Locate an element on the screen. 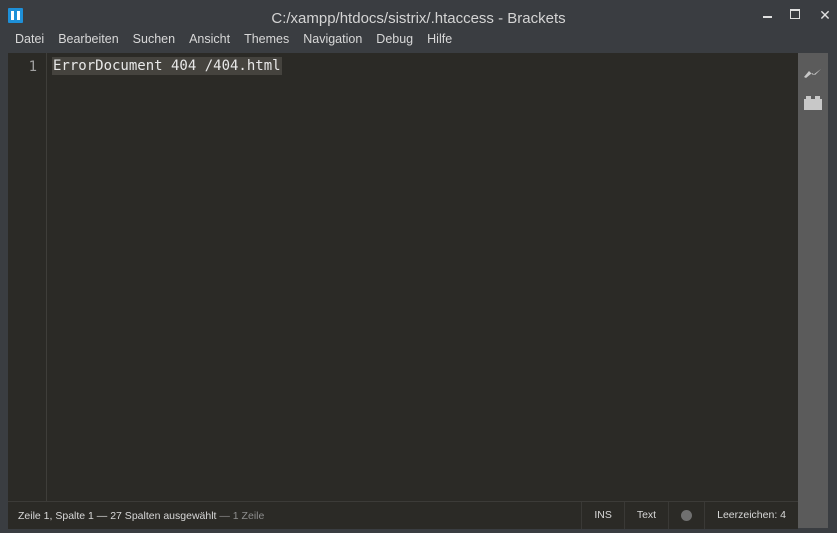 Image resolution: width=837 pixels, height=533 pixels. menu-suchen: Suchen is located at coordinates (154, 40).